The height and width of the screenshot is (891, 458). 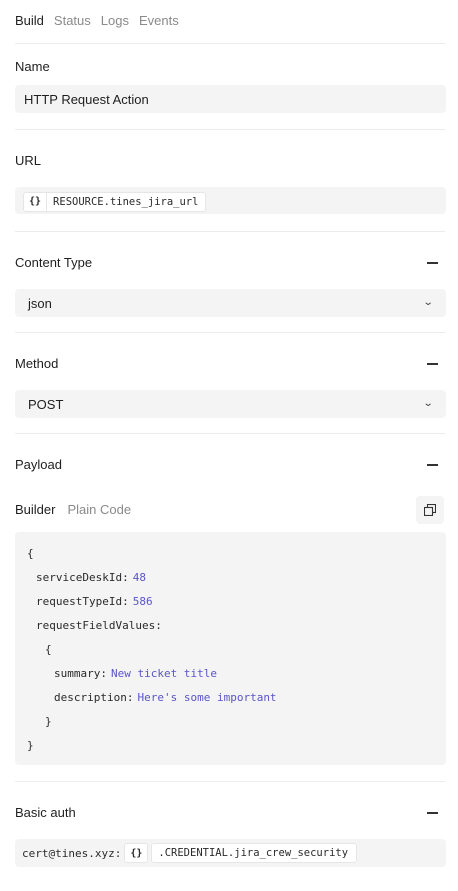 What do you see at coordinates (230, 99) in the screenshot?
I see `name-input: HTTP Request Action` at bounding box center [230, 99].